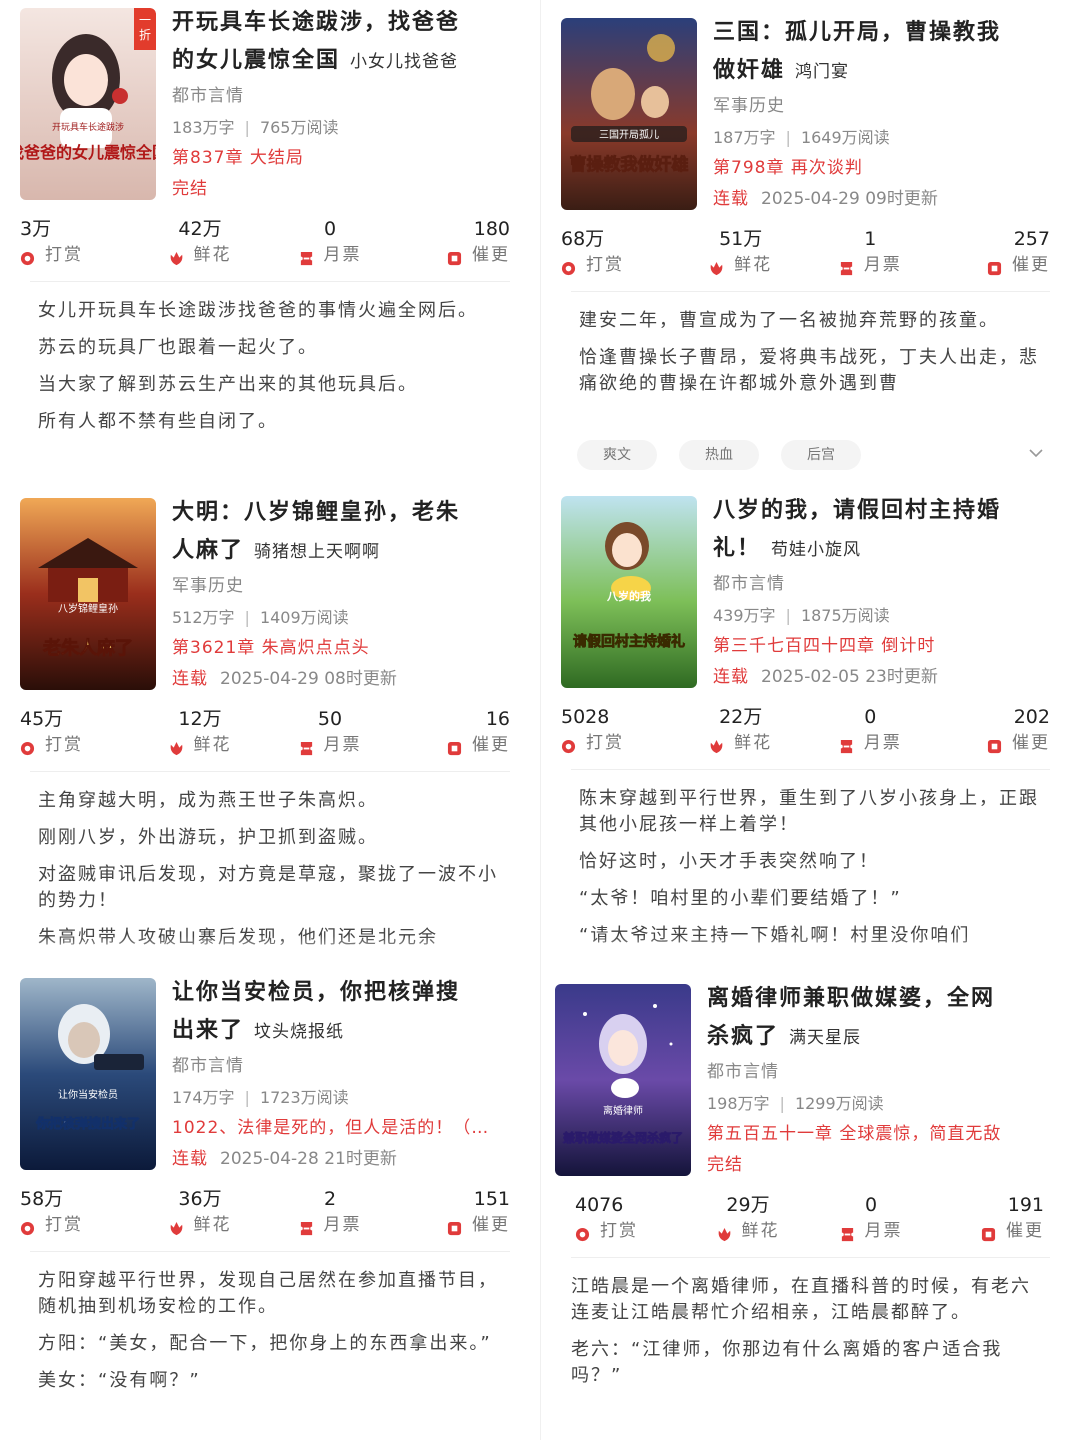  Describe the element at coordinates (460, 1216) in the screenshot. I see `urge-metric: 151 催更` at that location.